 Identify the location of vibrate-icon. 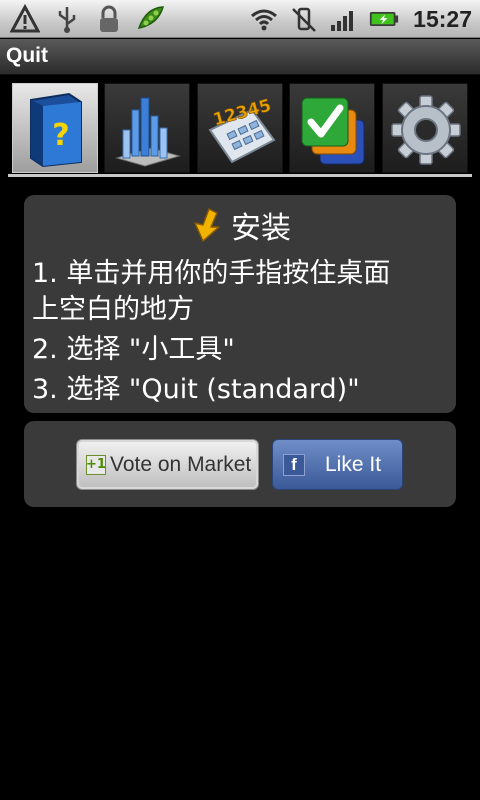
(304, 19).